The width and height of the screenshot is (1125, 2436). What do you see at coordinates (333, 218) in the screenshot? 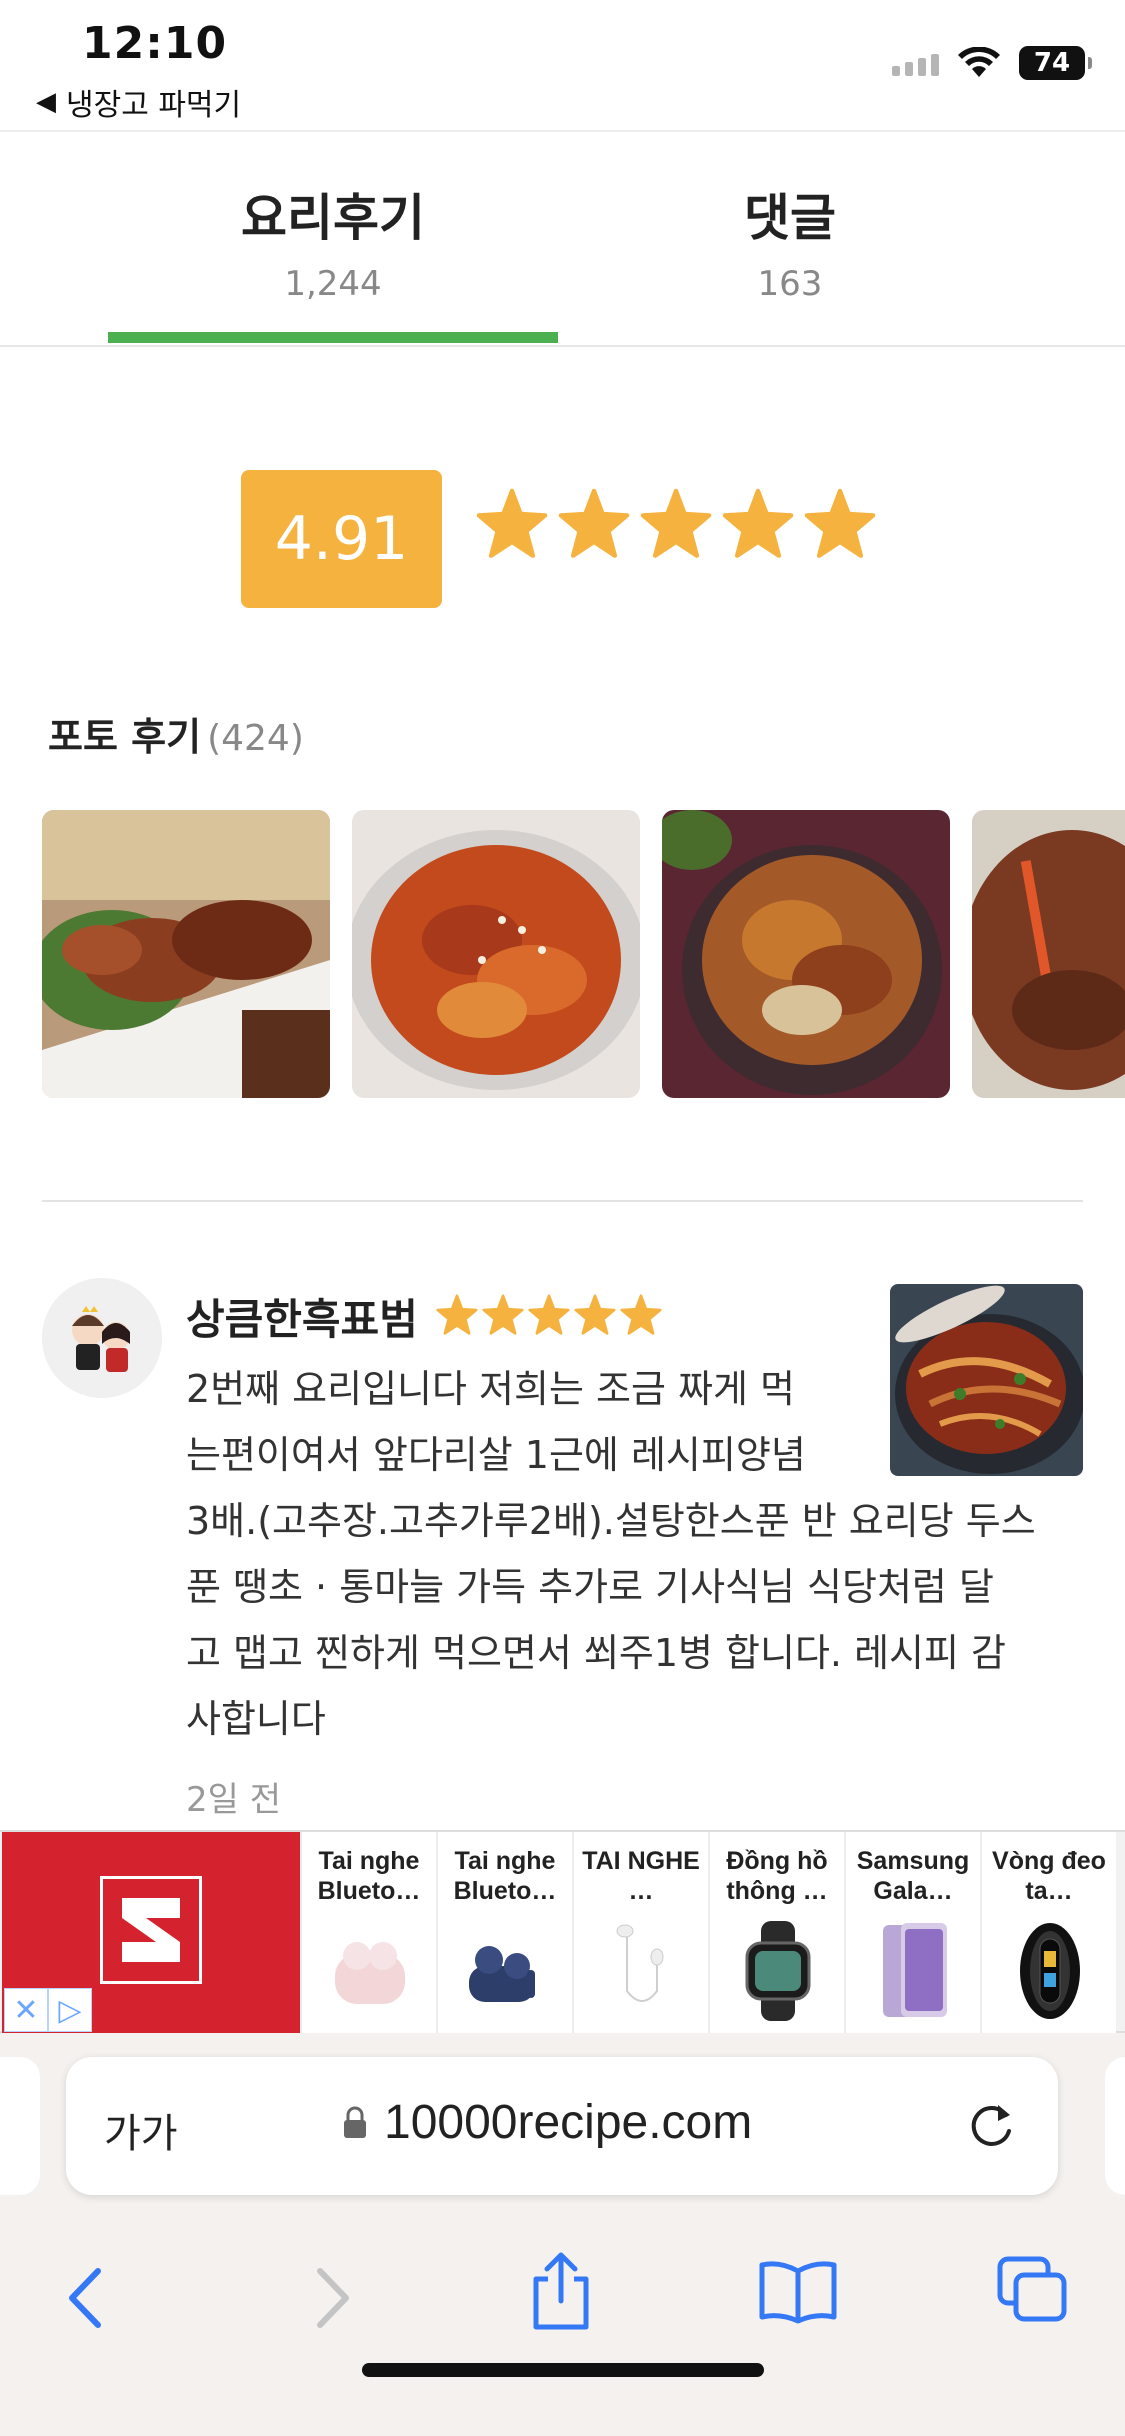
I see `tab-title: 요리후기` at bounding box center [333, 218].